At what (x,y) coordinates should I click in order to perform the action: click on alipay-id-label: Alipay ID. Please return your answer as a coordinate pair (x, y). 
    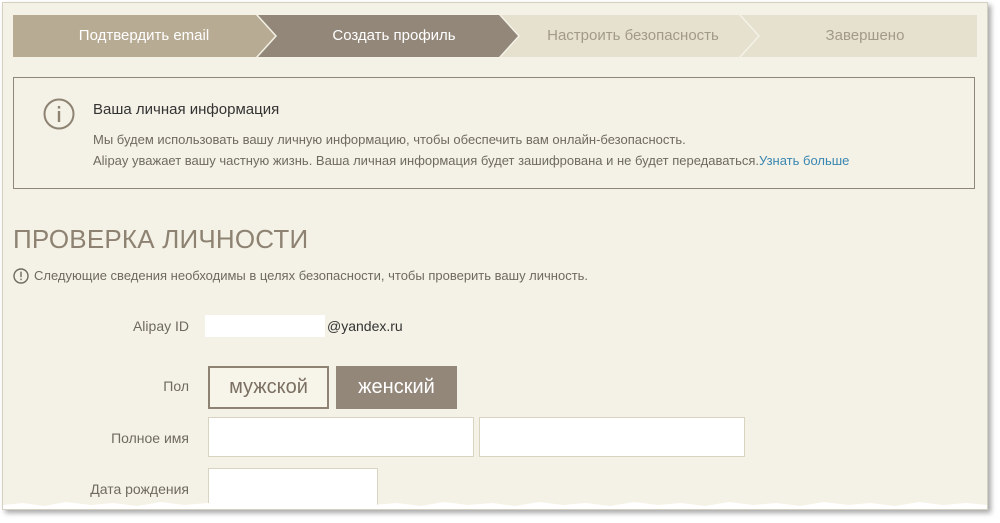
    Looking at the image, I should click on (160, 326).